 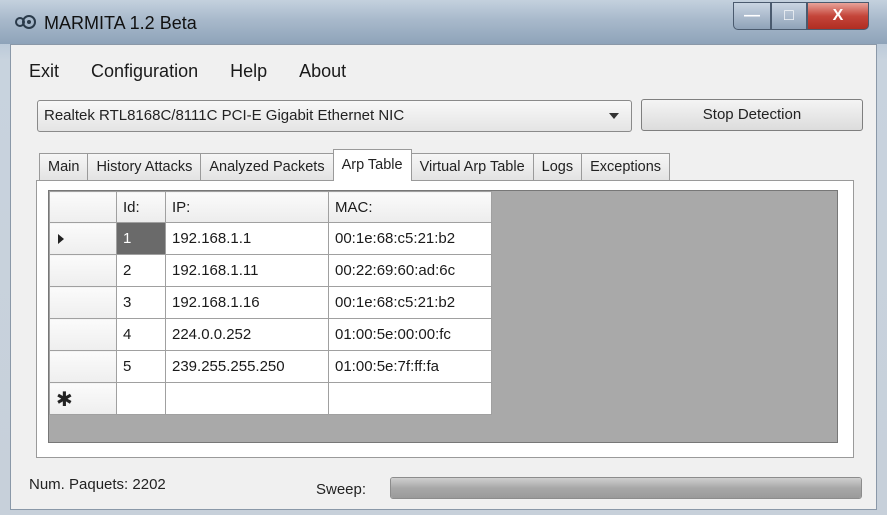 What do you see at coordinates (144, 72) in the screenshot?
I see `menu-configuration: Configuration` at bounding box center [144, 72].